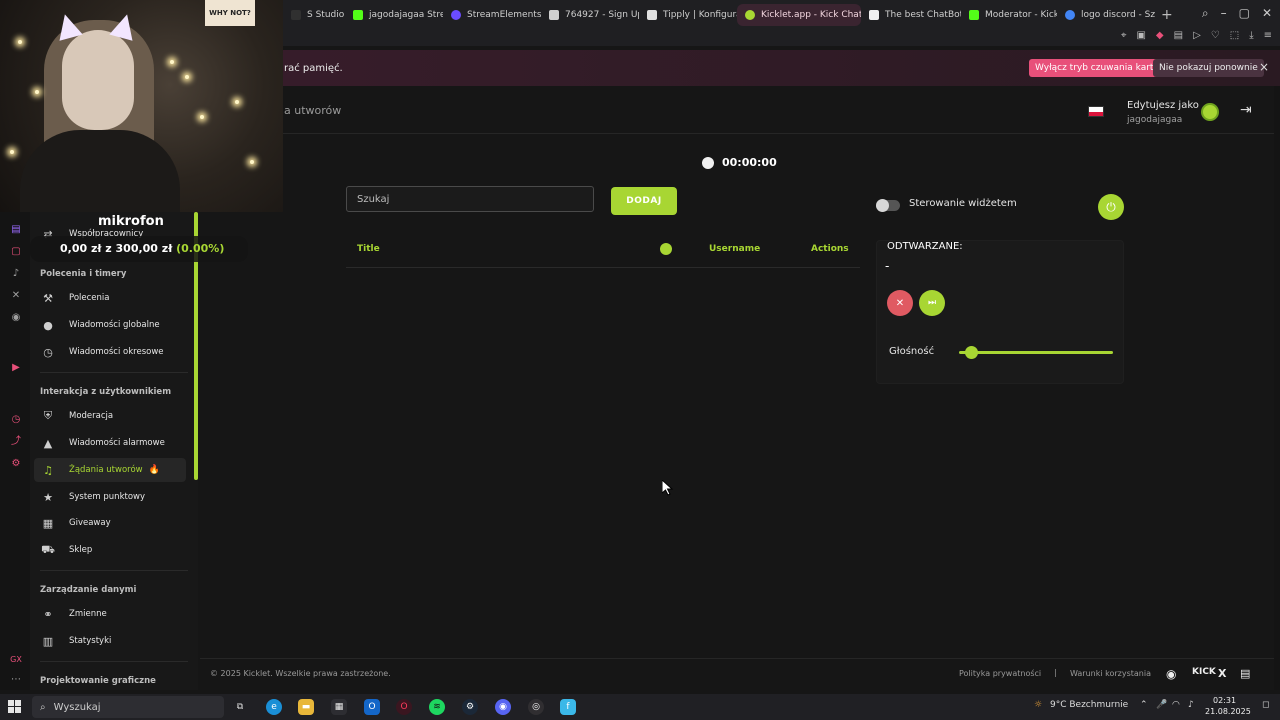 This screenshot has width=1280, height=720. I want to click on sidebar-item-alert-messages: ▲ Wiadomości alarmowe, so click(110, 443).